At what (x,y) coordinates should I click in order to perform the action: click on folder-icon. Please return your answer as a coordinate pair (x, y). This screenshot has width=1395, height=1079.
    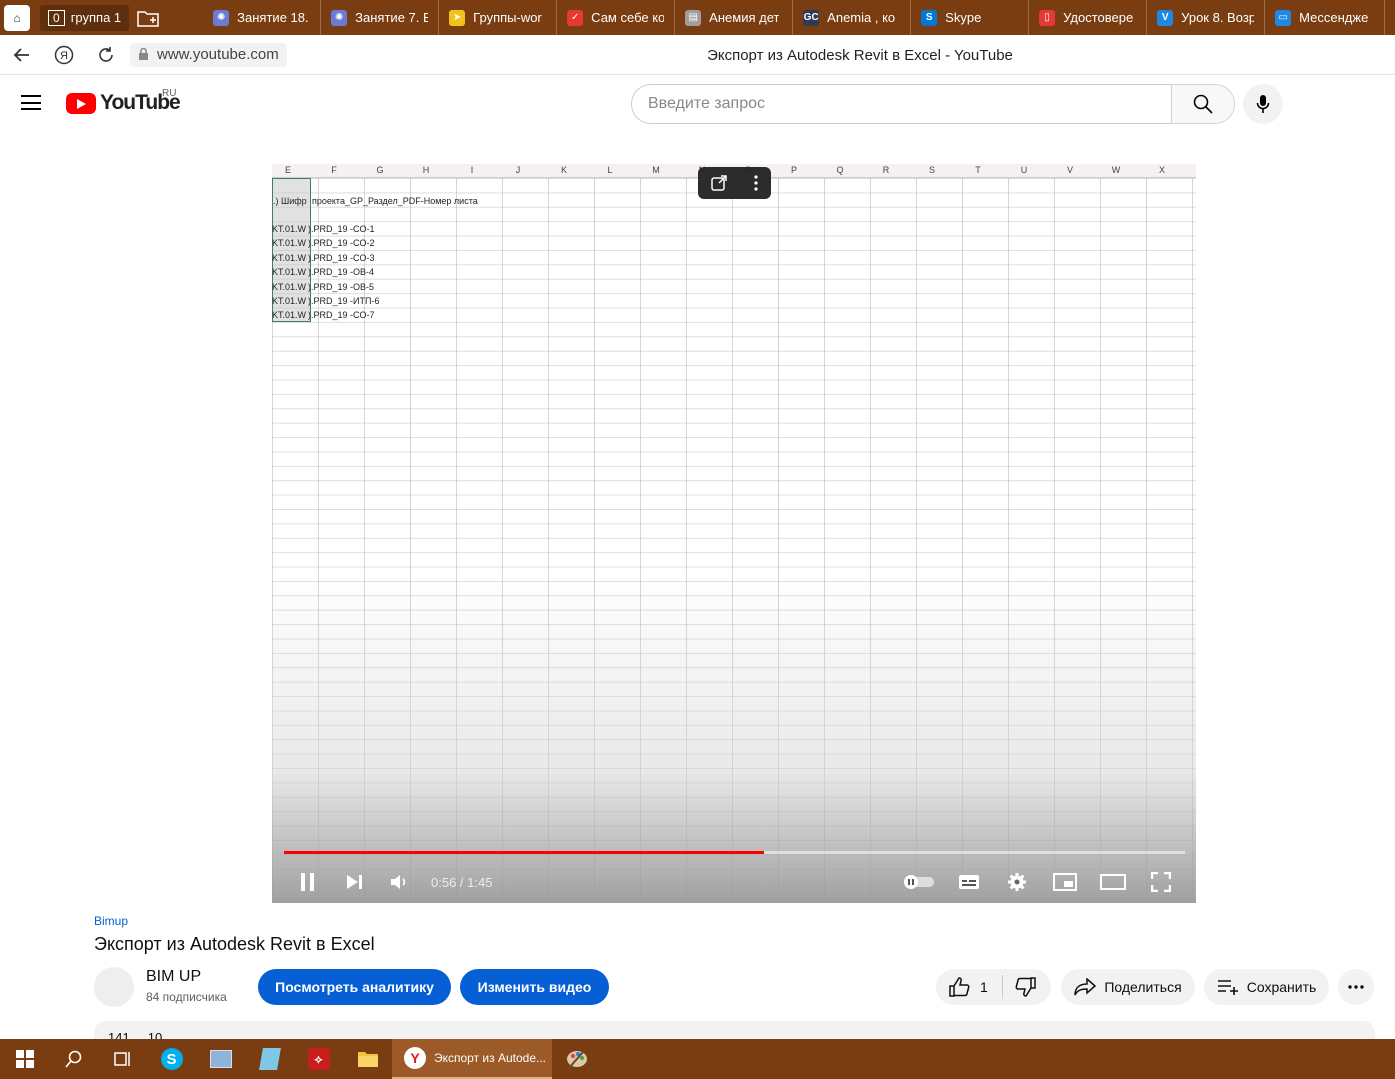
    Looking at the image, I should click on (367, 1059).